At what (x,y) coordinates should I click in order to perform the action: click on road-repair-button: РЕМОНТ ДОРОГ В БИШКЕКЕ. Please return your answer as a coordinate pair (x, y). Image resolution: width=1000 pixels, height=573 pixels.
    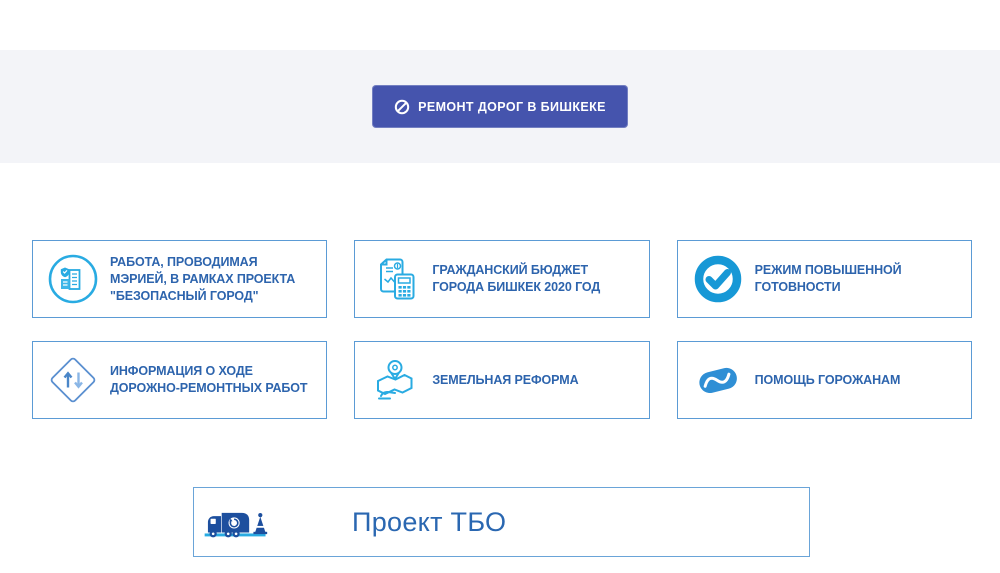
    Looking at the image, I should click on (500, 106).